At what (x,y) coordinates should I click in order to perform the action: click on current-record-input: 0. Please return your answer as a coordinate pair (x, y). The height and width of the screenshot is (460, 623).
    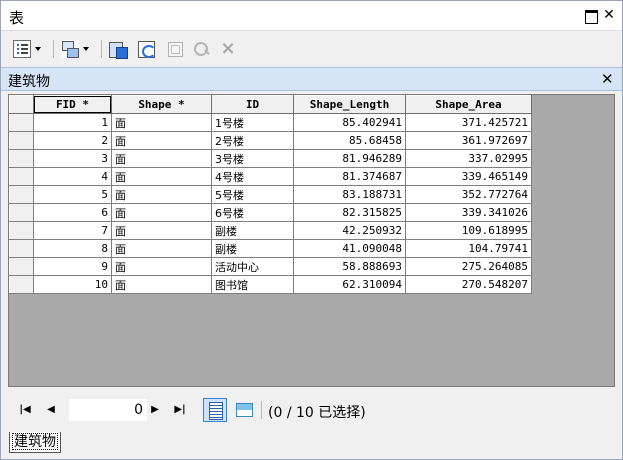
    Looking at the image, I should click on (108, 410).